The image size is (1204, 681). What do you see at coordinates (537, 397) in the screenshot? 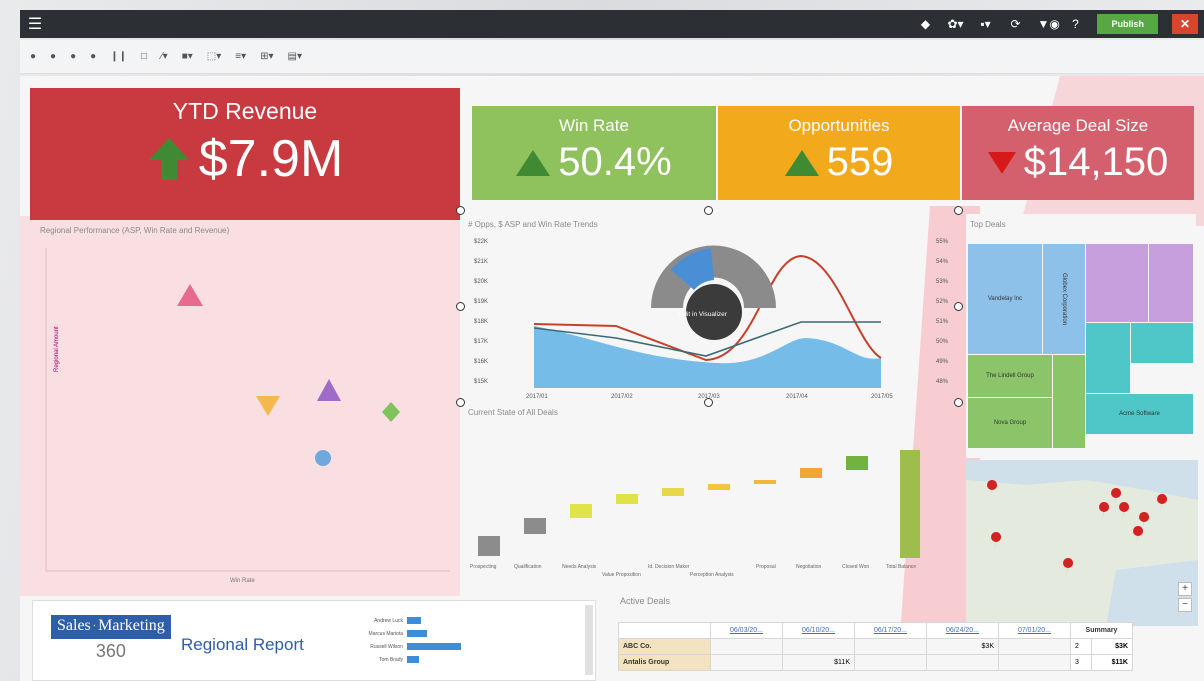
I see `trends-x-tick: 2017/01` at bounding box center [537, 397].